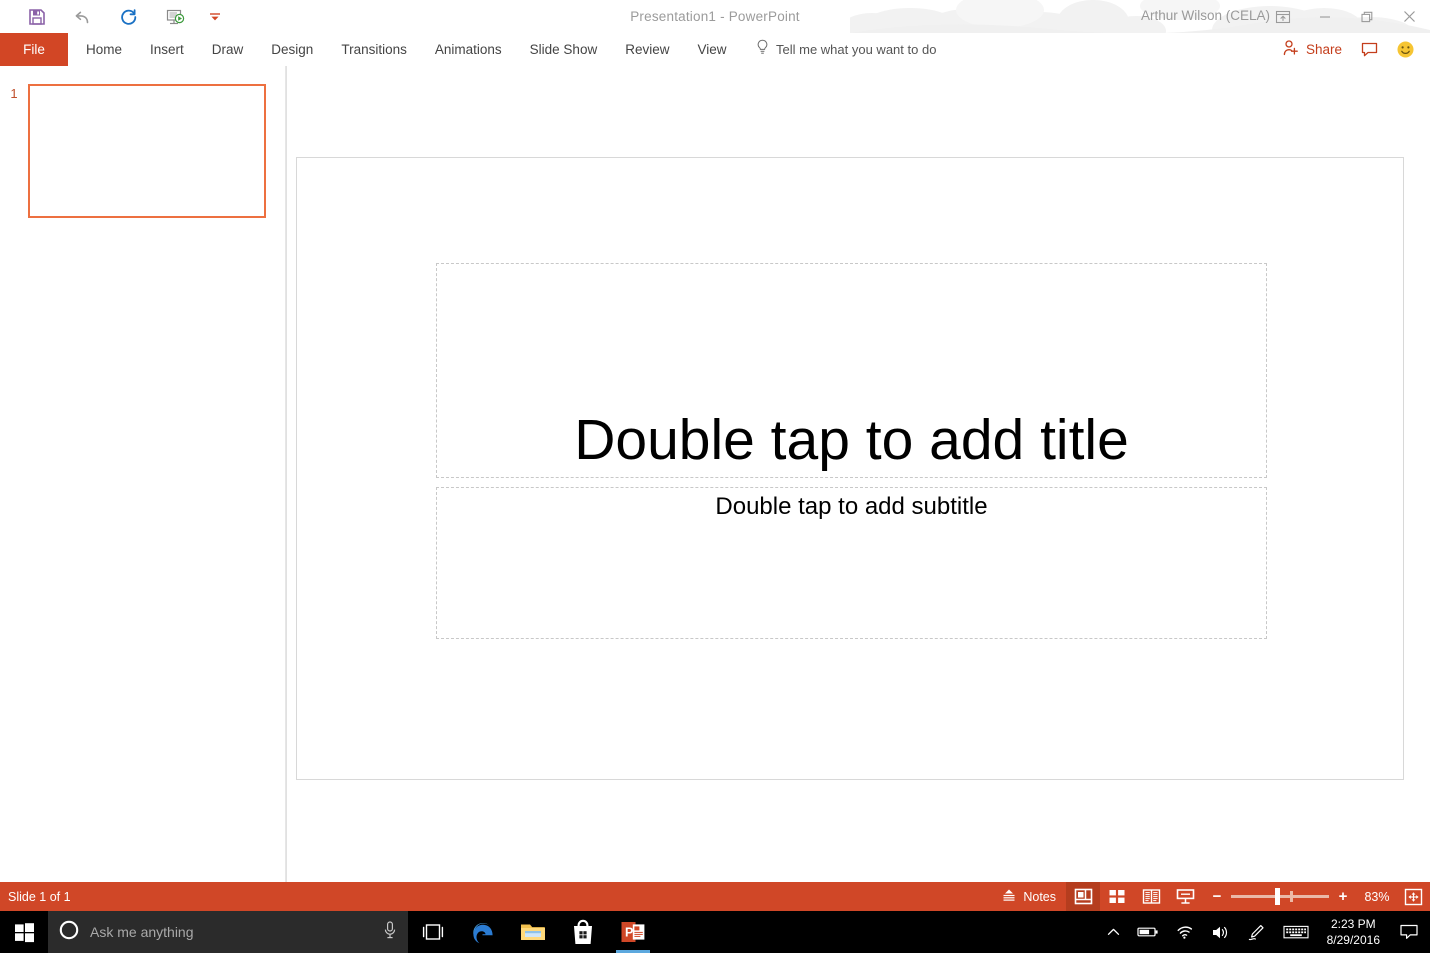 The height and width of the screenshot is (953, 1430). I want to click on zoom-control: − +, so click(1280, 896).